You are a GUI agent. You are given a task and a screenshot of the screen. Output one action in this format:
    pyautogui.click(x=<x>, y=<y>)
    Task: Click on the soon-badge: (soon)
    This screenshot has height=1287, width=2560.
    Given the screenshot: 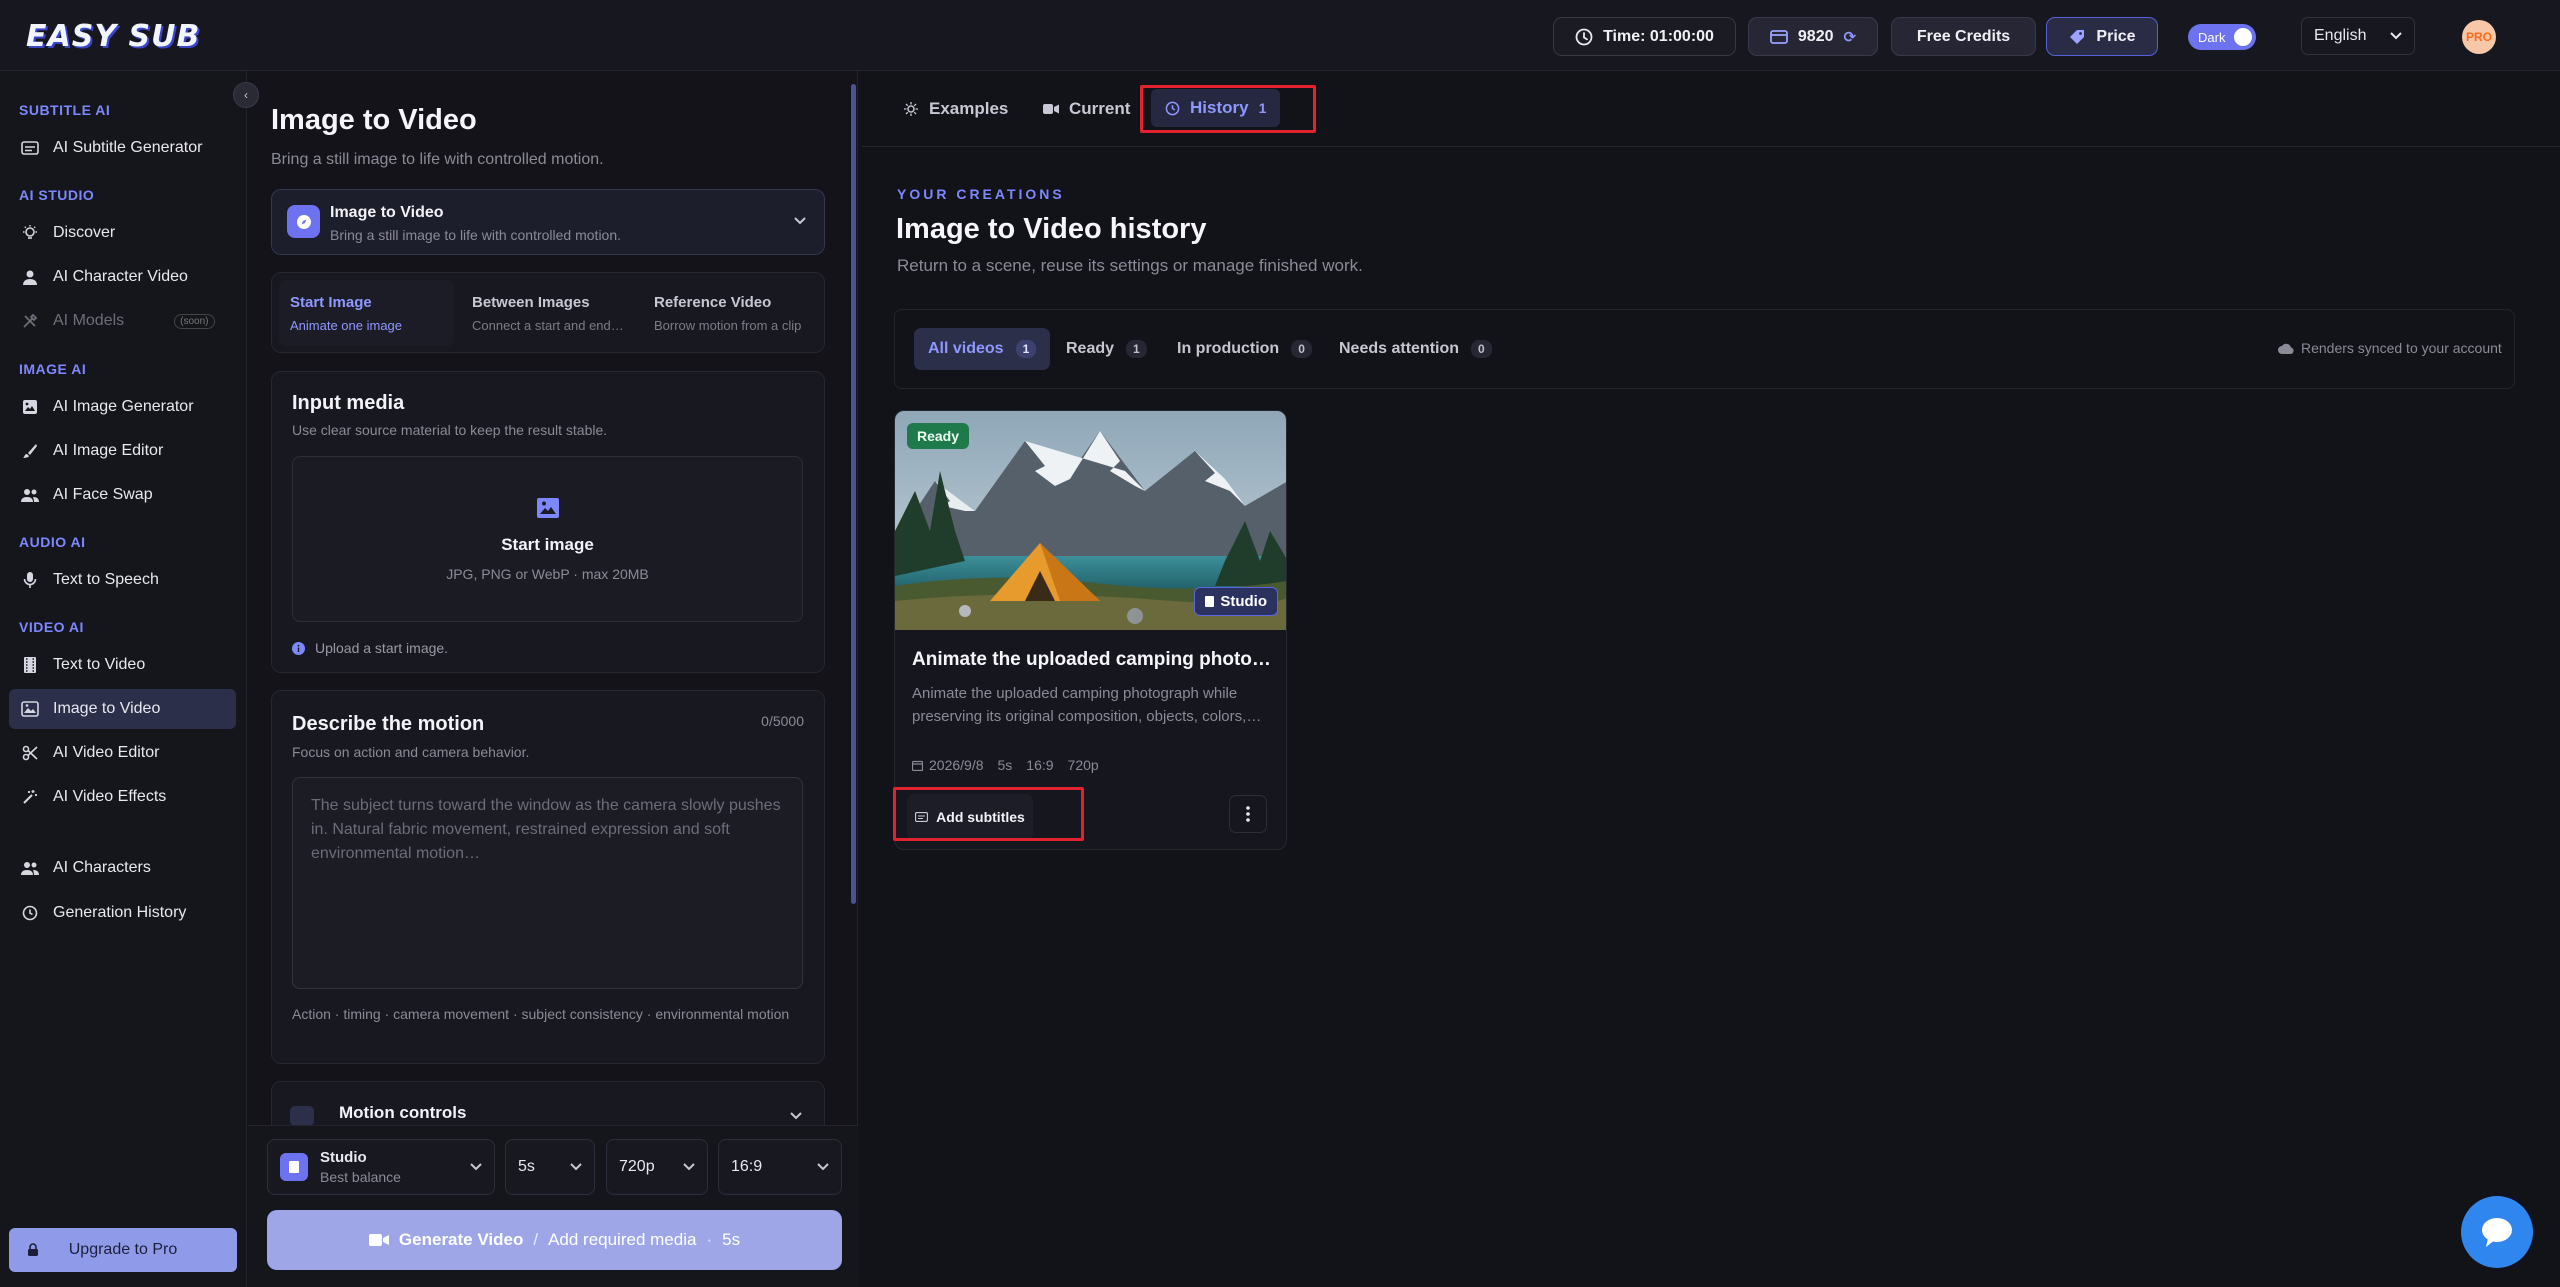 What is the action you would take?
    pyautogui.click(x=194, y=321)
    